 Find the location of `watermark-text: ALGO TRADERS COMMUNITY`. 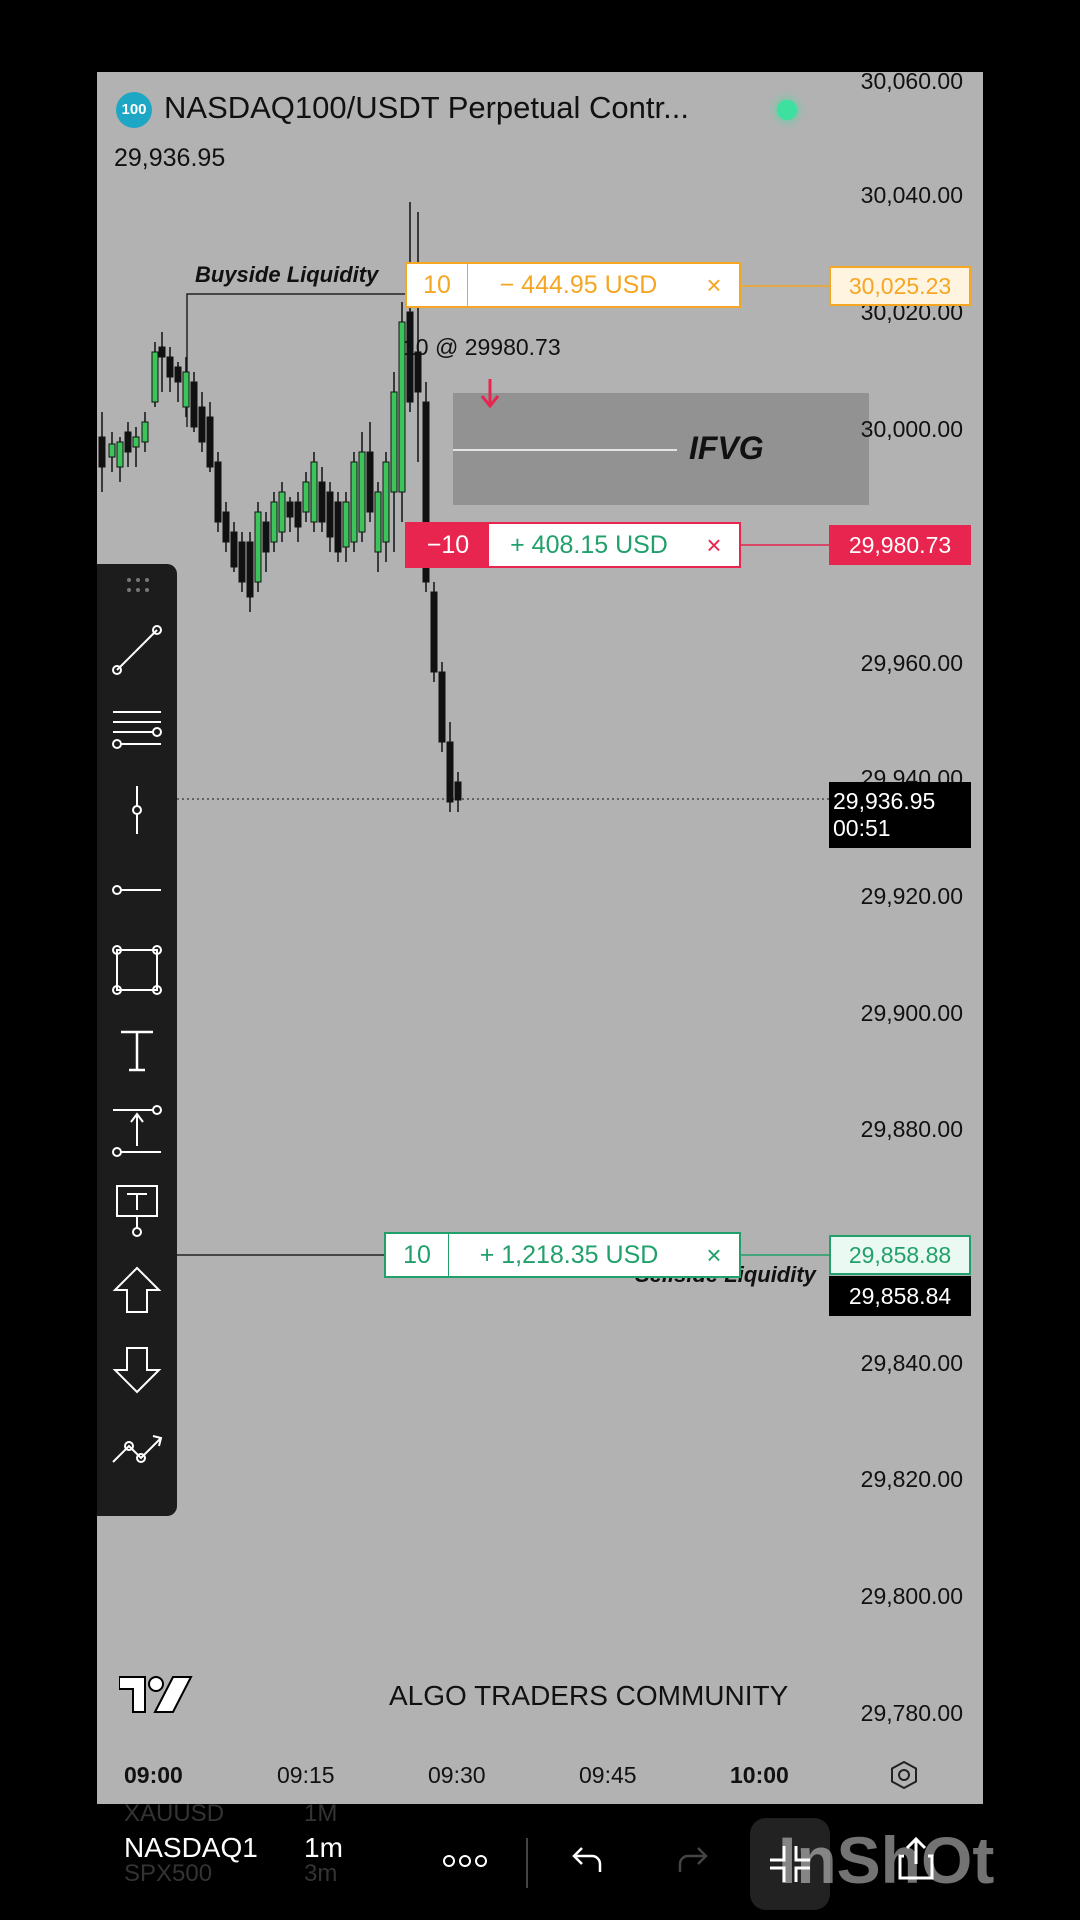

watermark-text: ALGO TRADERS COMMUNITY is located at coordinates (589, 1695).